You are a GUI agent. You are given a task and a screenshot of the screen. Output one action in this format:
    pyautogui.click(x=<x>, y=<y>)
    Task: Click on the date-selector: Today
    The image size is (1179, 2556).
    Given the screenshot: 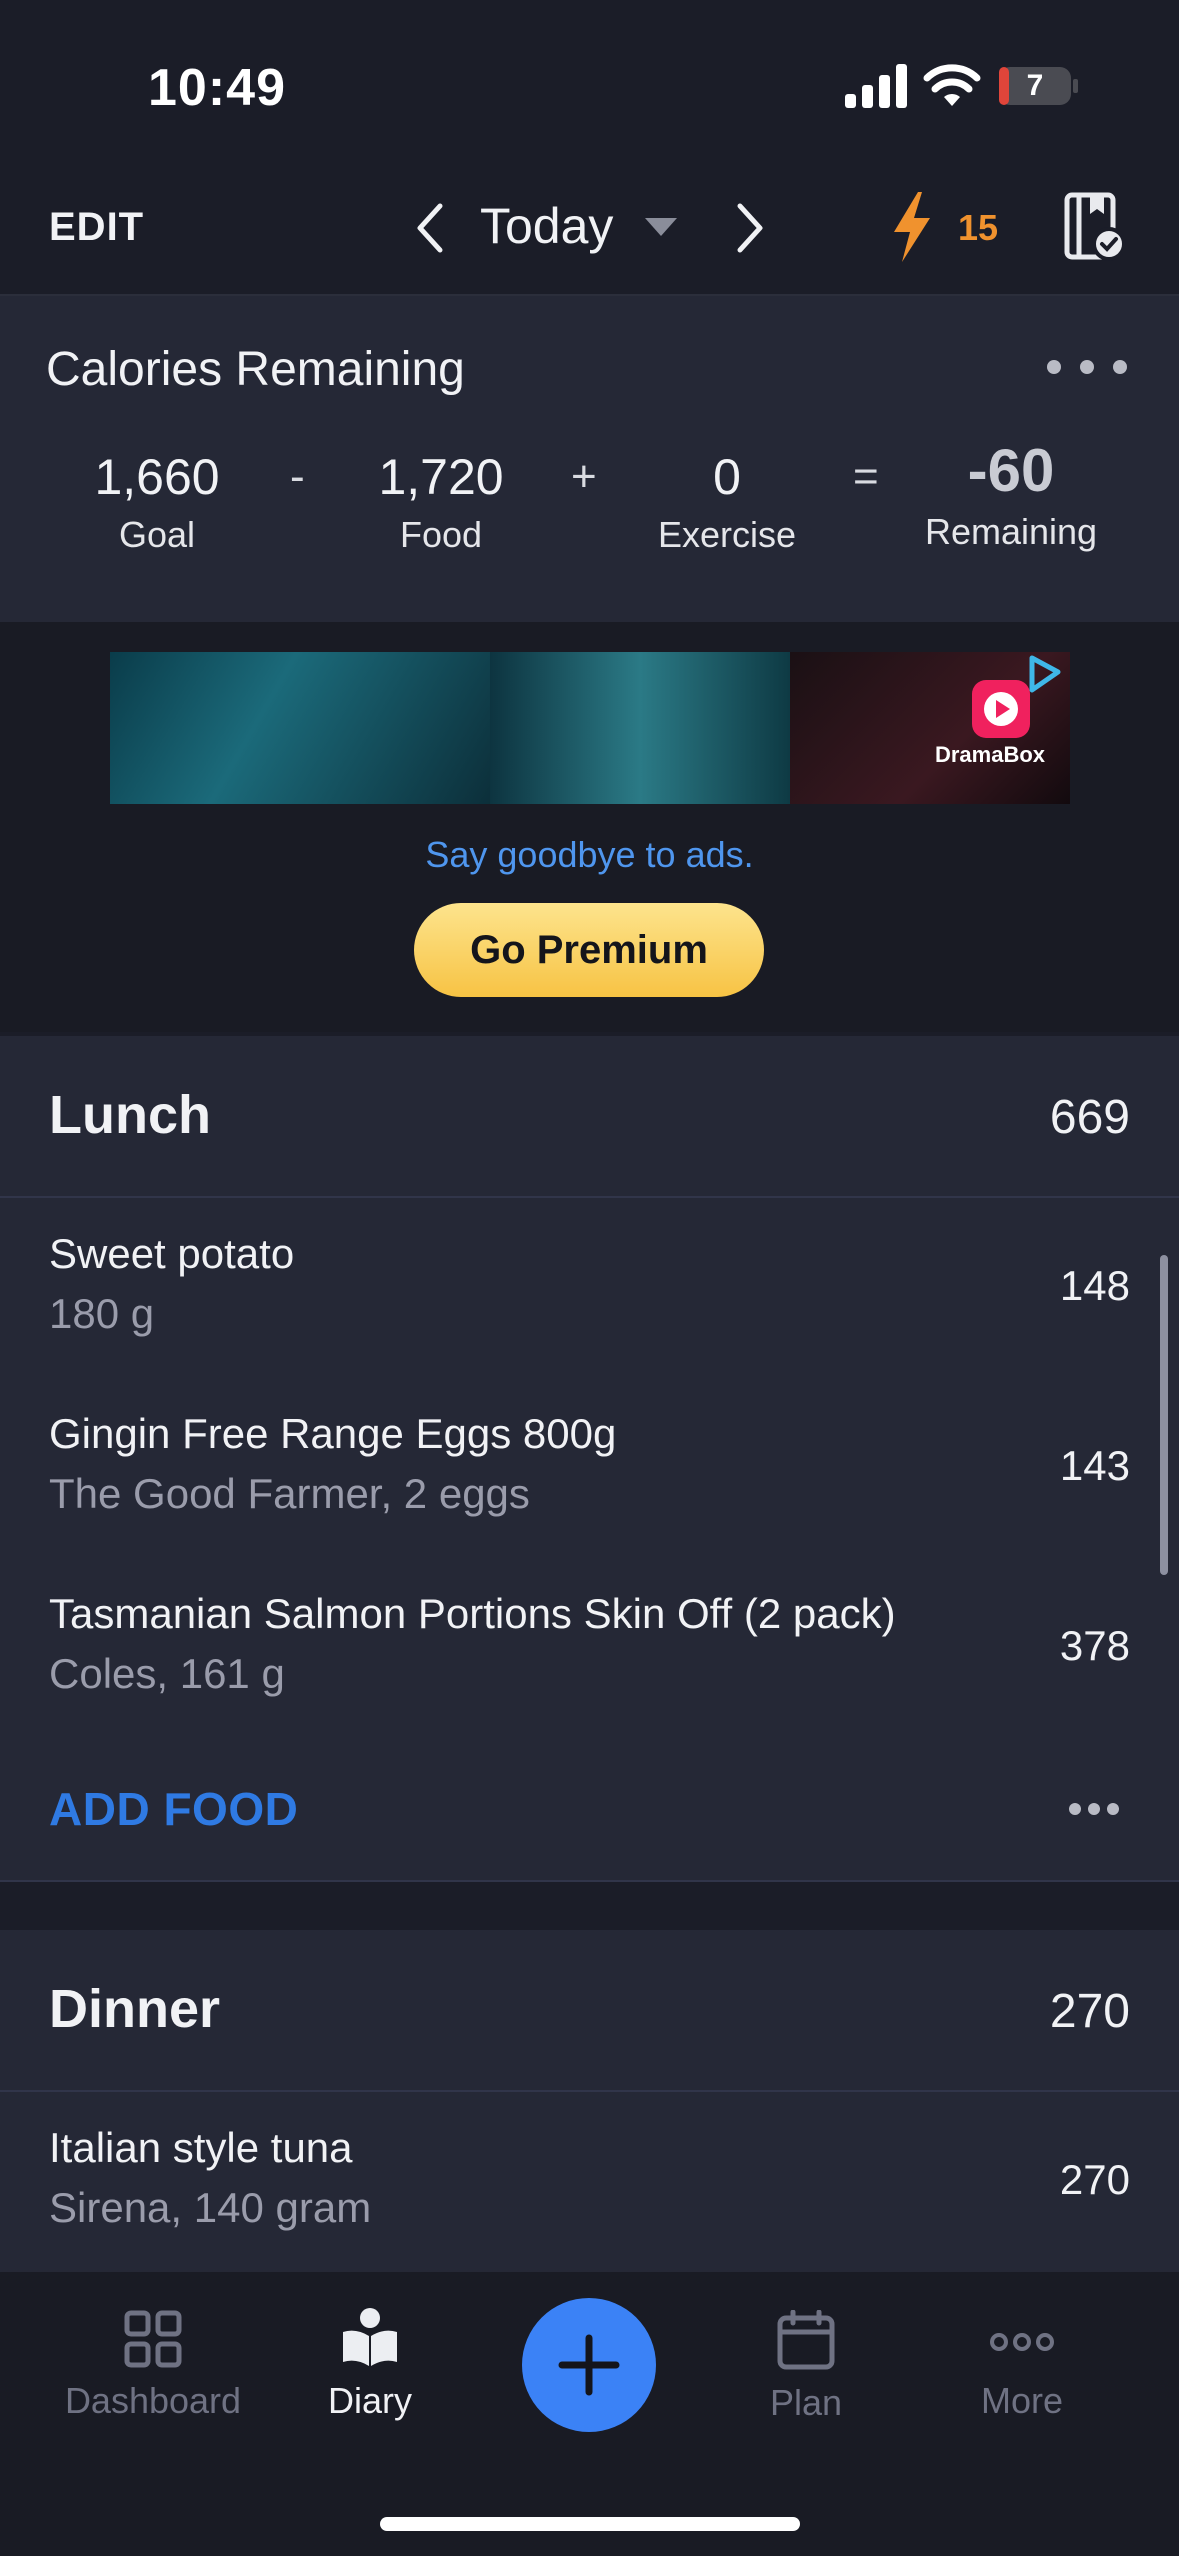 What is the action you would take?
    pyautogui.click(x=546, y=226)
    